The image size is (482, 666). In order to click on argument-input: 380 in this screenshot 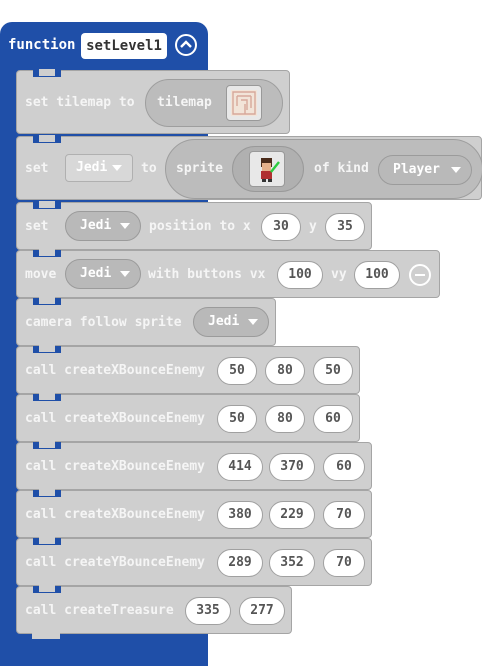, I will do `click(240, 515)`.